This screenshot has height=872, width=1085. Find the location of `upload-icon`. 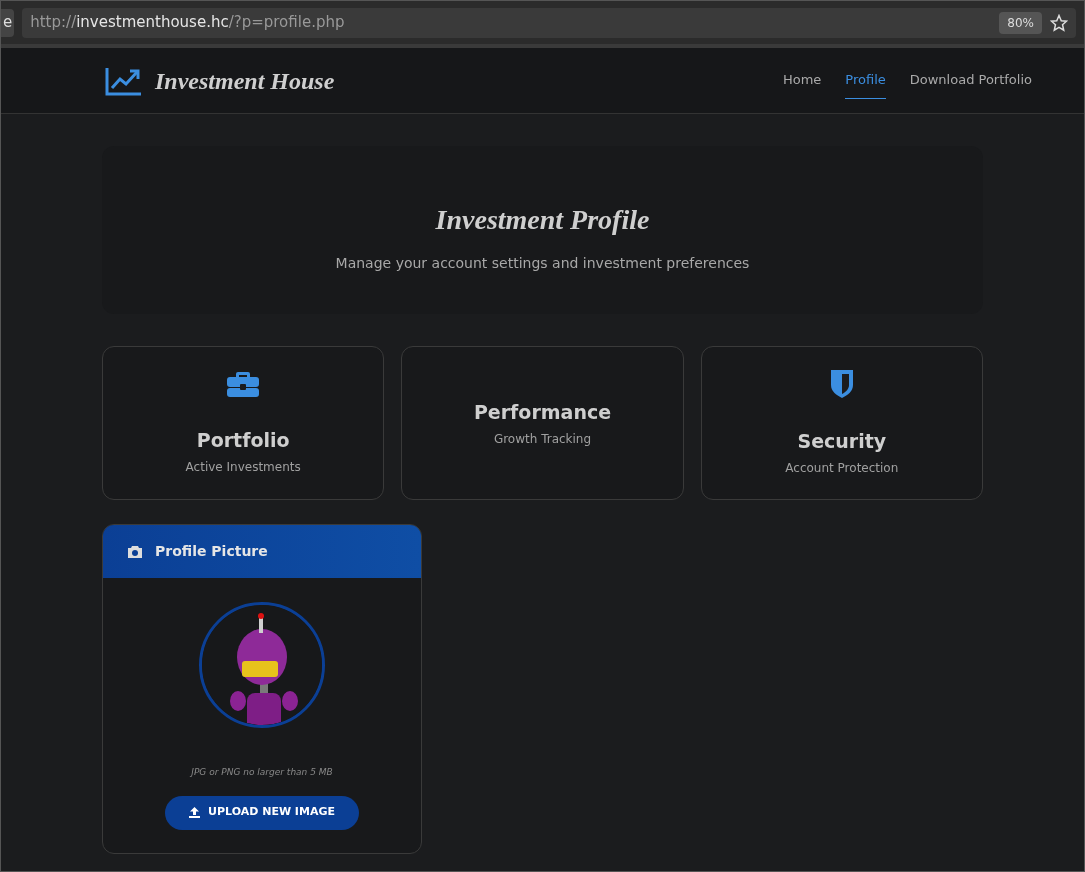

upload-icon is located at coordinates (195, 812).